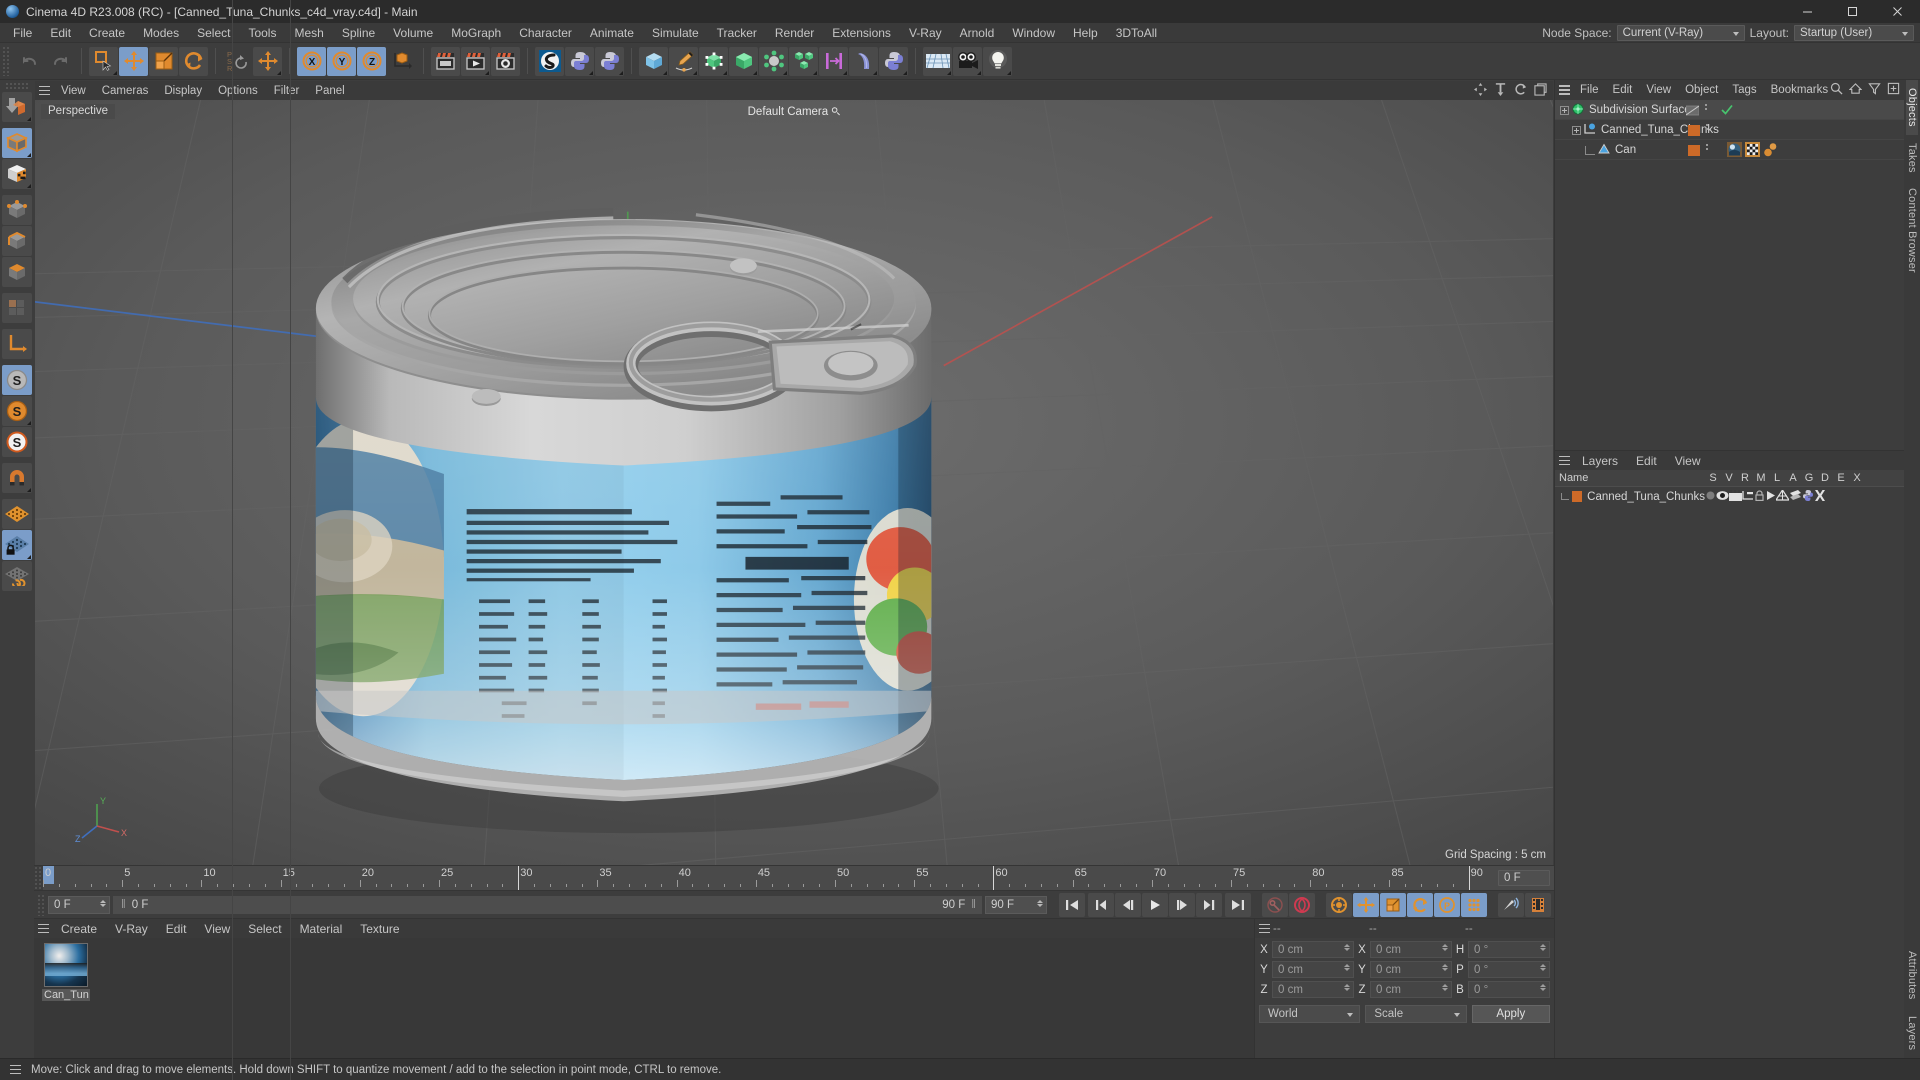 The image size is (1920, 1080). What do you see at coordinates (60, 33) in the screenshot?
I see `menu-edit: Edit` at bounding box center [60, 33].